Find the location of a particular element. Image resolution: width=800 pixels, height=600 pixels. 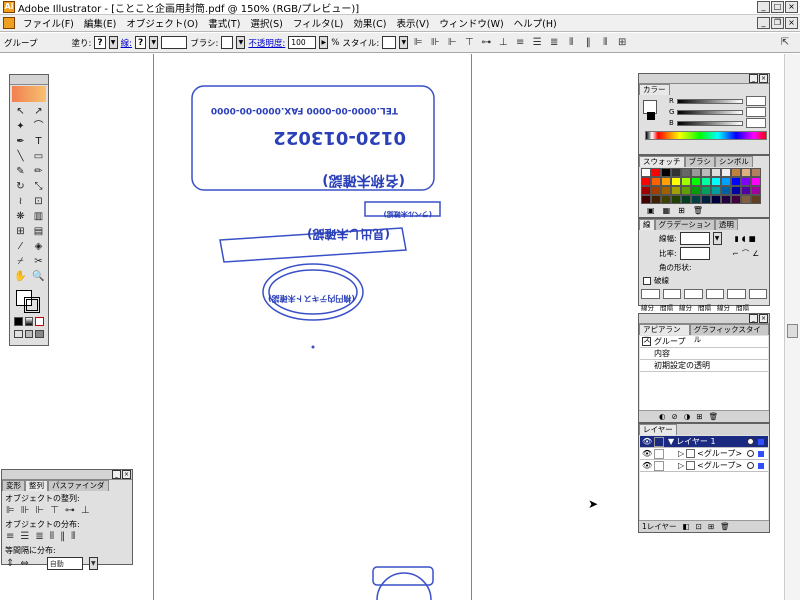

new-sublayer-icon: ⊡ is located at coordinates (699, 526).